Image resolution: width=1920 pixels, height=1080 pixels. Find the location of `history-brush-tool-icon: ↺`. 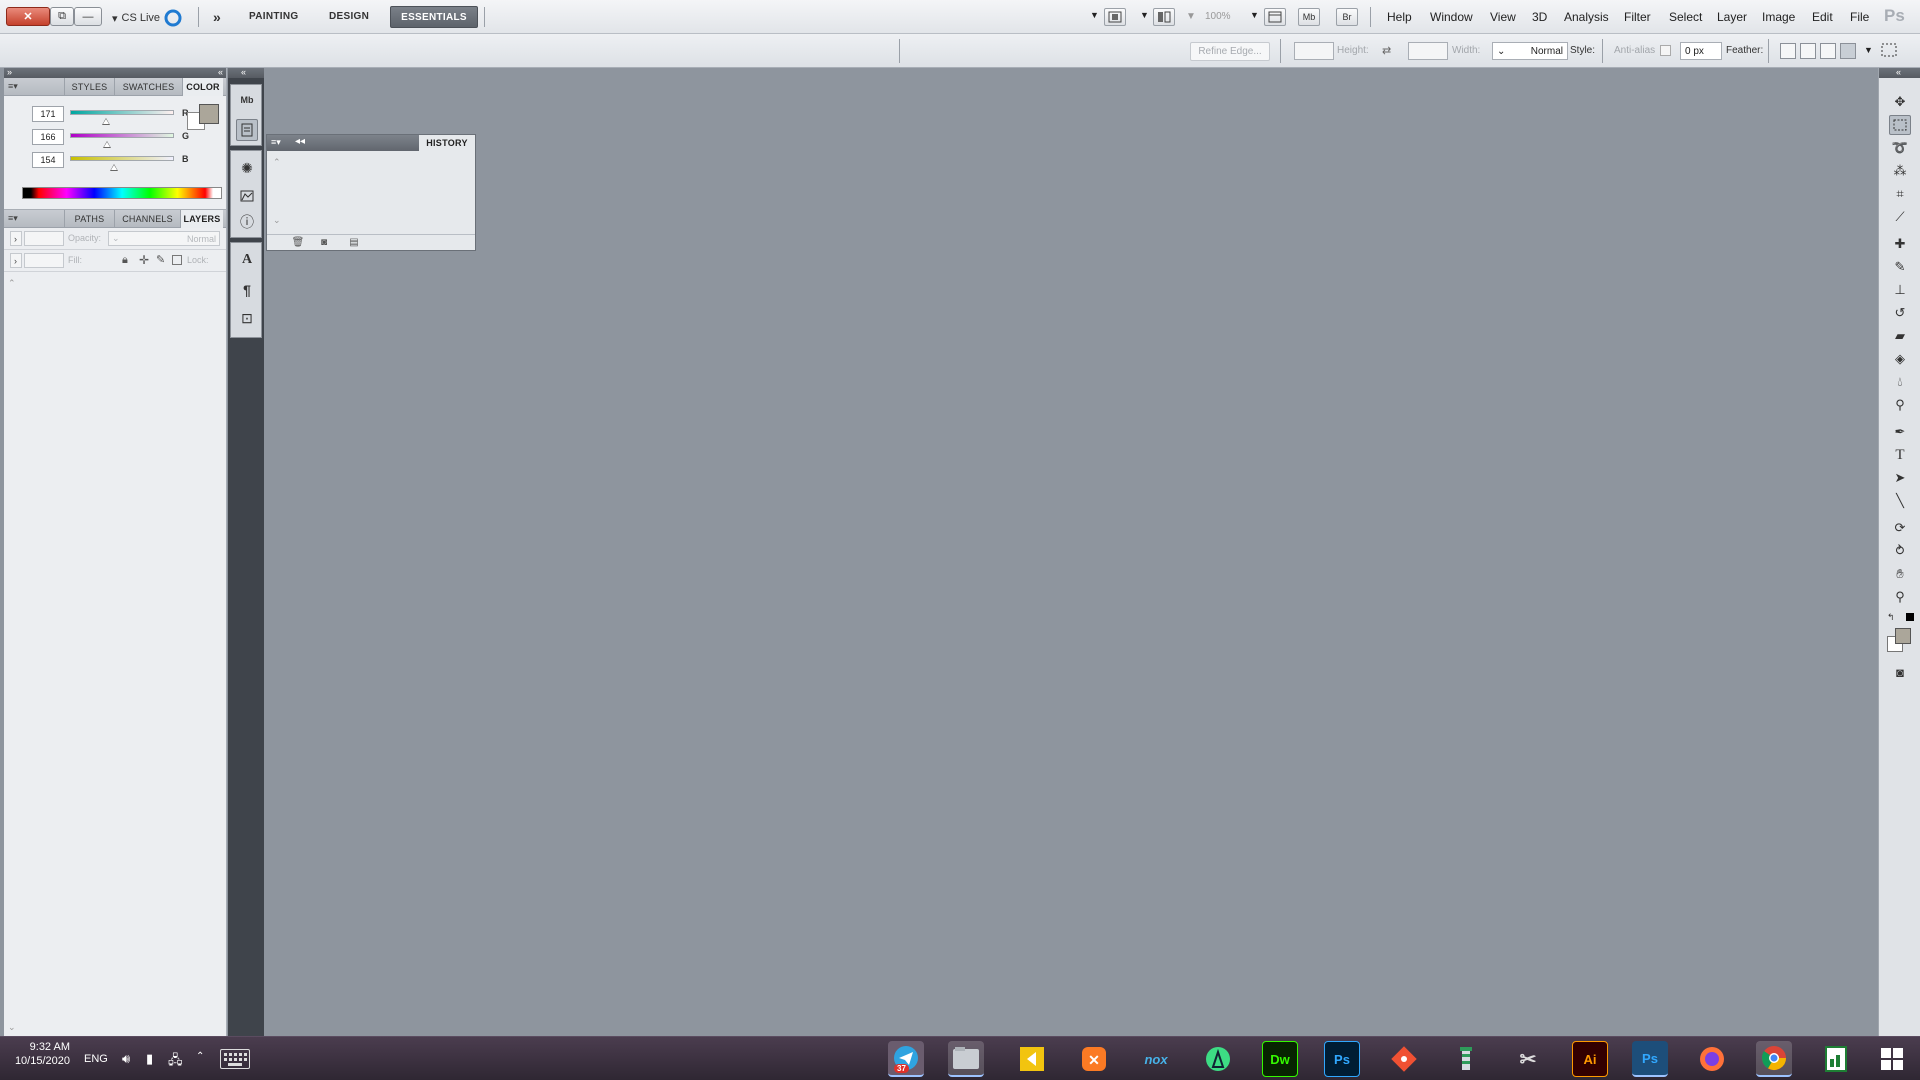

history-brush-tool-icon: ↺ is located at coordinates (1900, 313).